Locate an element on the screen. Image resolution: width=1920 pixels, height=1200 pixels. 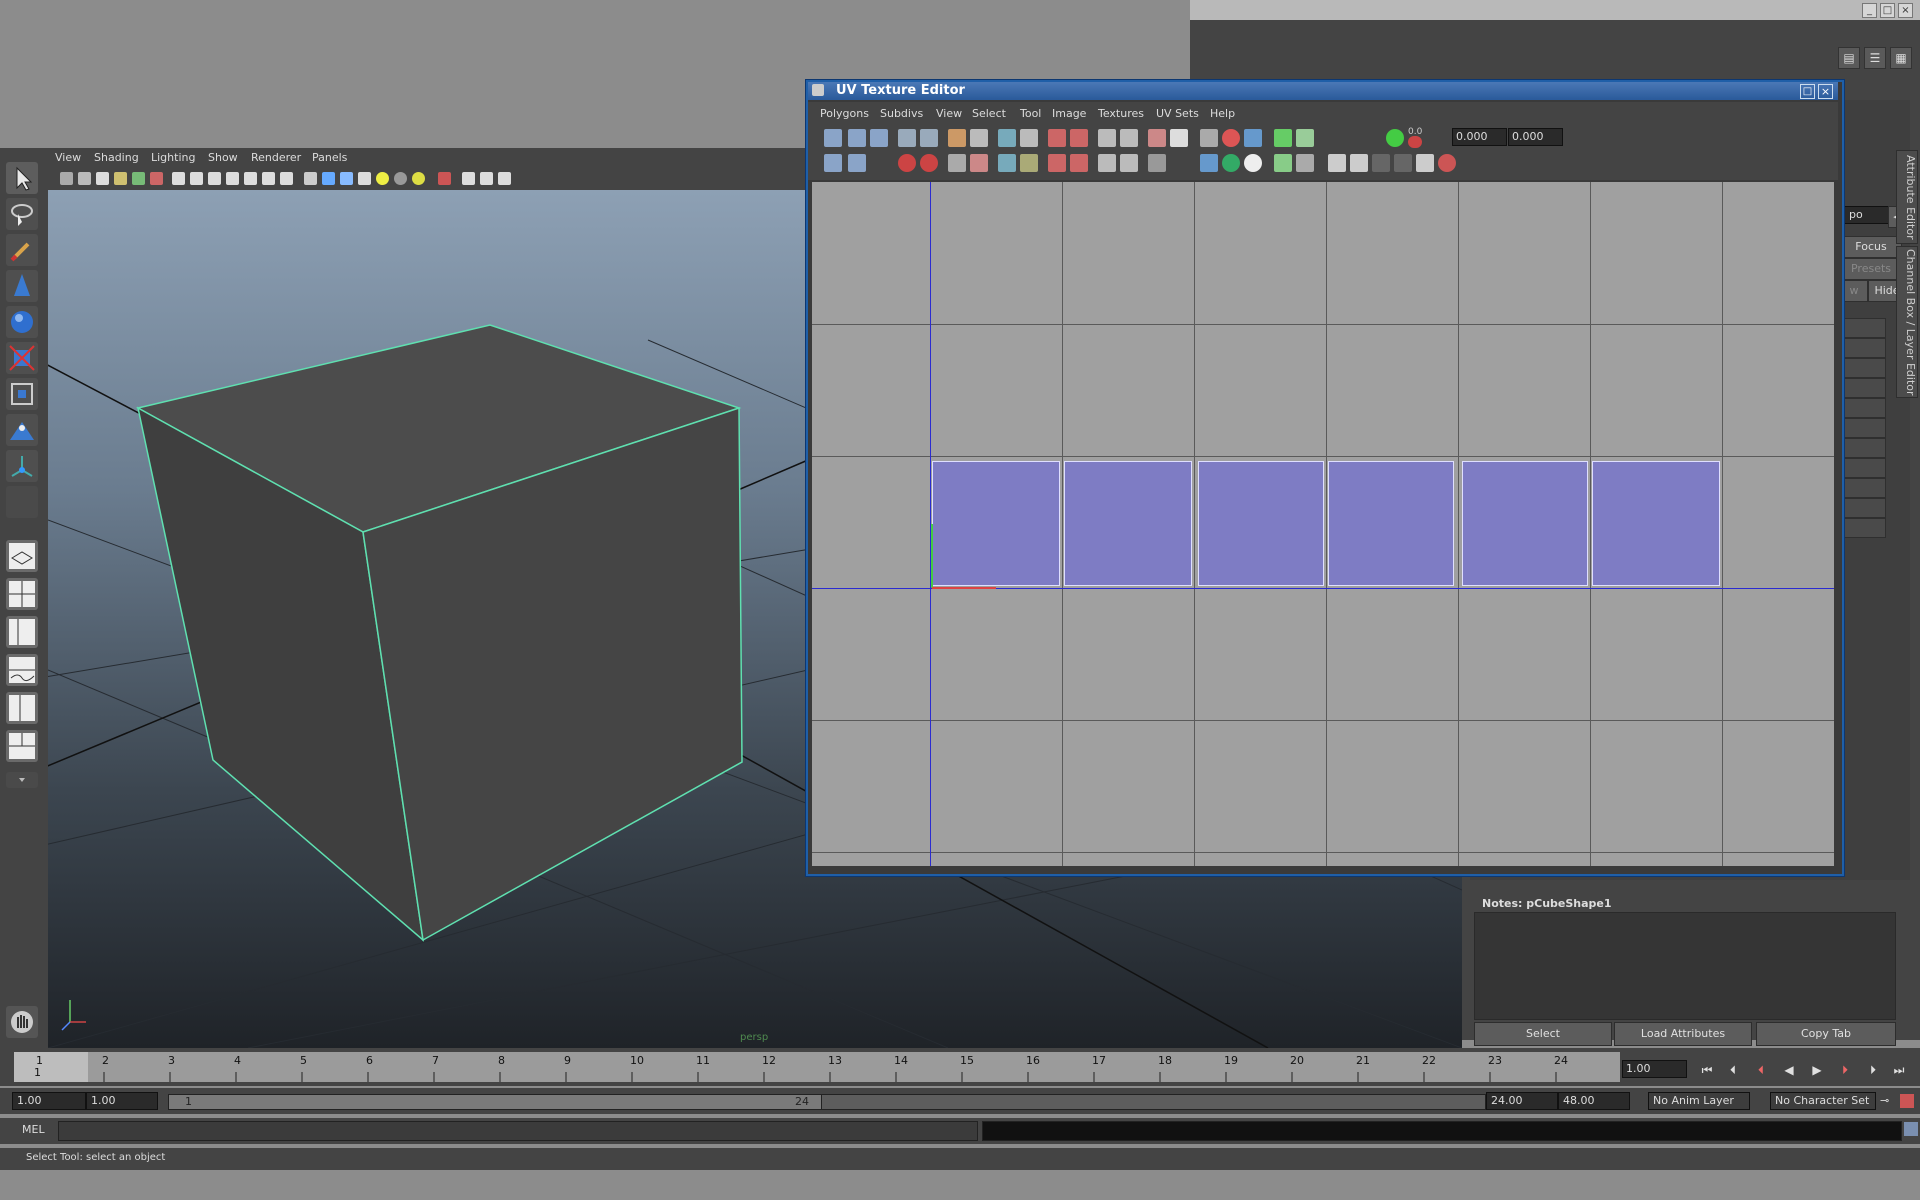
play-forwards-icon: ▶ is located at coordinates (1817, 1070).